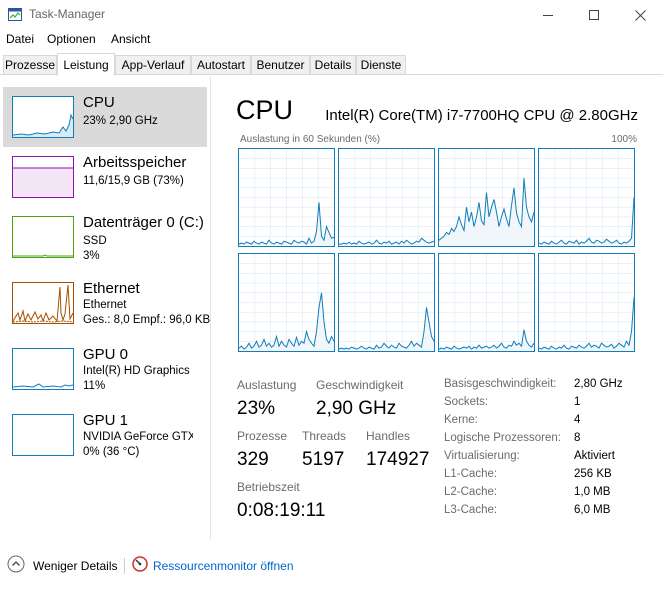  I want to click on chevron-up-icon, so click(16, 565).